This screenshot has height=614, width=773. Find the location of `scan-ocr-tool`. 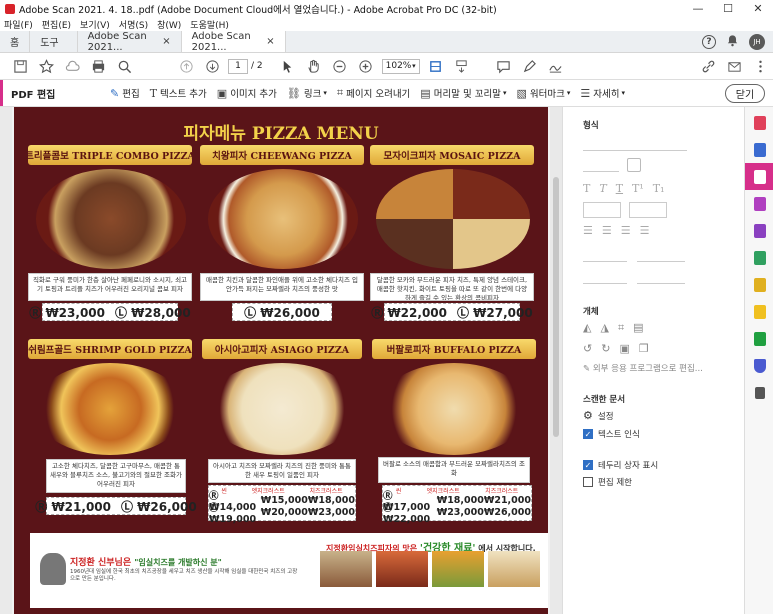

scan-ocr-tool is located at coordinates (759, 284).